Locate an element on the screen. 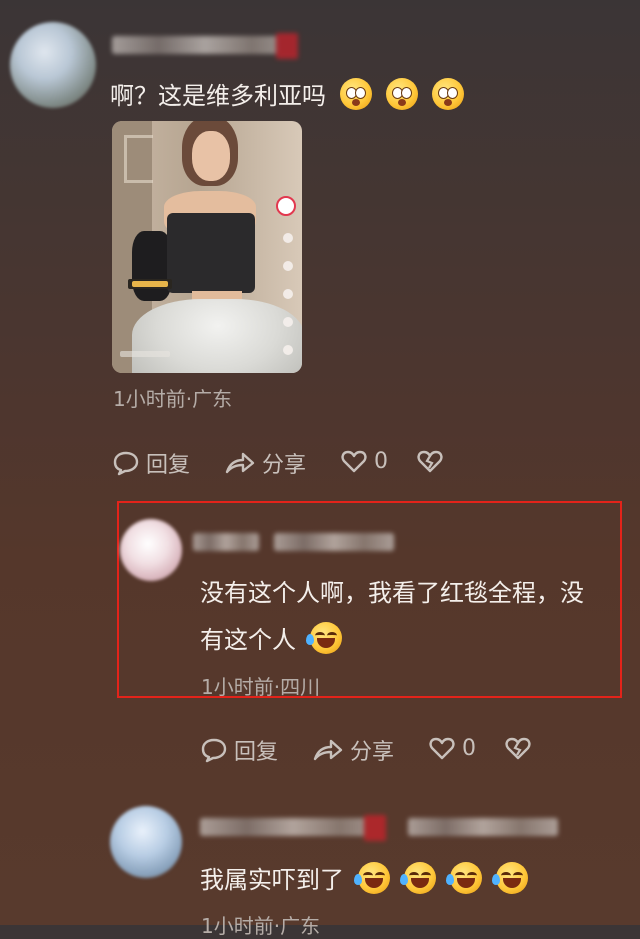 The image size is (640, 939). reply-text-content: 有这个人 is located at coordinates (248, 640).